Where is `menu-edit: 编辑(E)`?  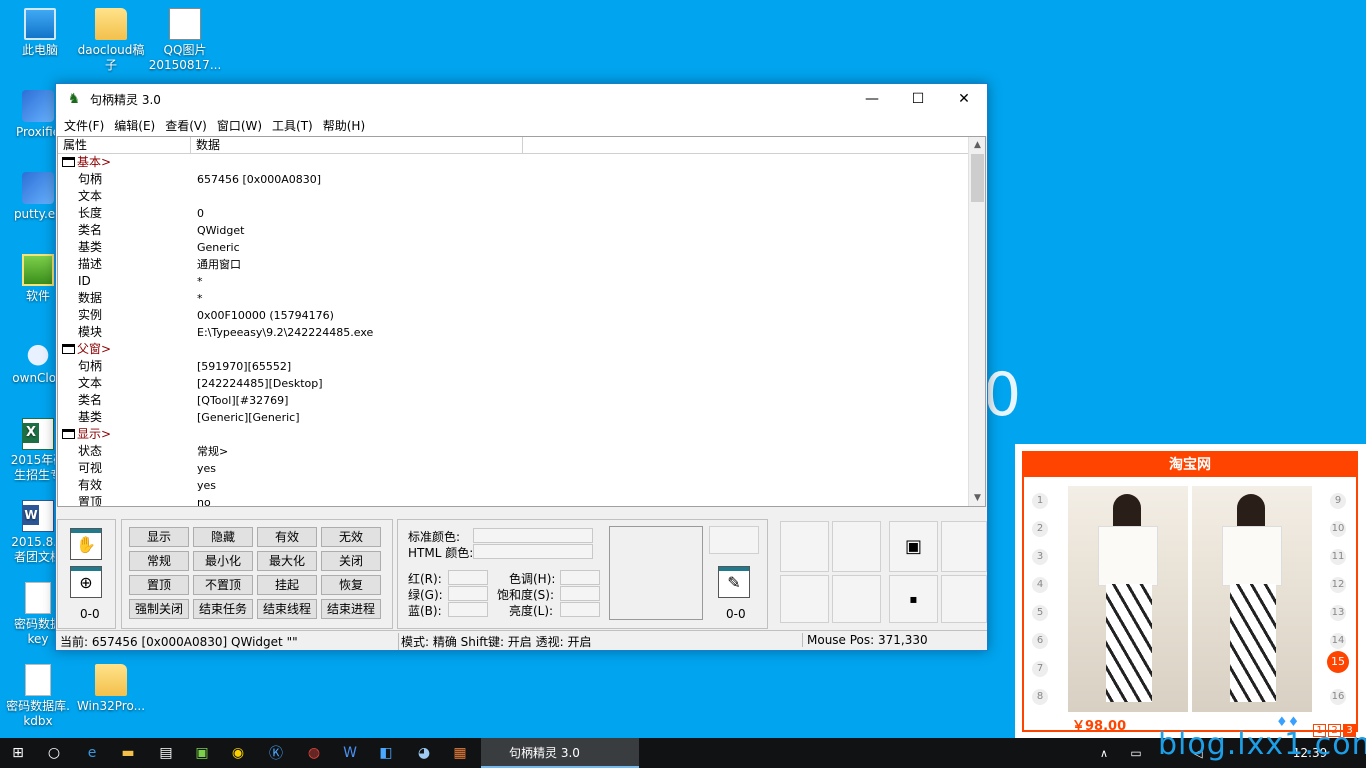
menu-edit: 编辑(E) is located at coordinates (134, 125).